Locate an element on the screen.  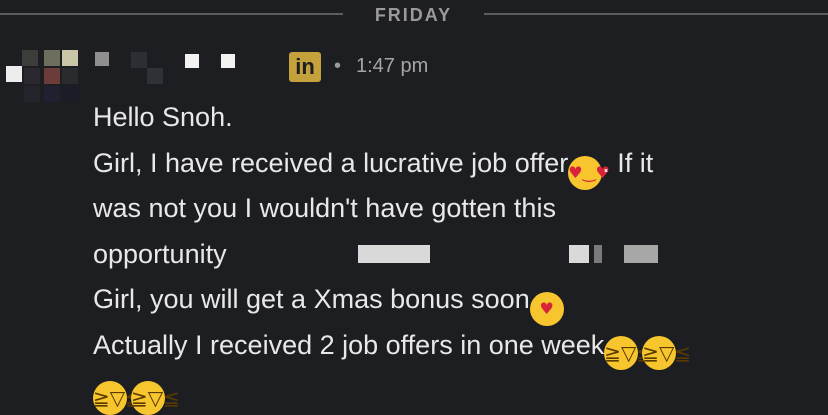
divider-line-left is located at coordinates (171, 14).